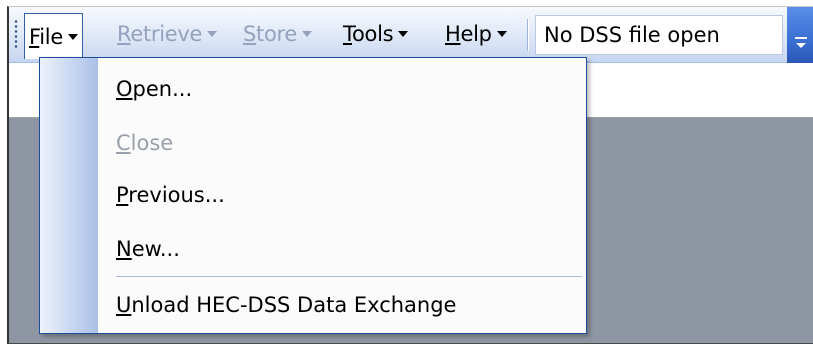 The width and height of the screenshot is (813, 349). What do you see at coordinates (801, 38) in the screenshot?
I see `toolbar-overflow-chevron-icon` at bounding box center [801, 38].